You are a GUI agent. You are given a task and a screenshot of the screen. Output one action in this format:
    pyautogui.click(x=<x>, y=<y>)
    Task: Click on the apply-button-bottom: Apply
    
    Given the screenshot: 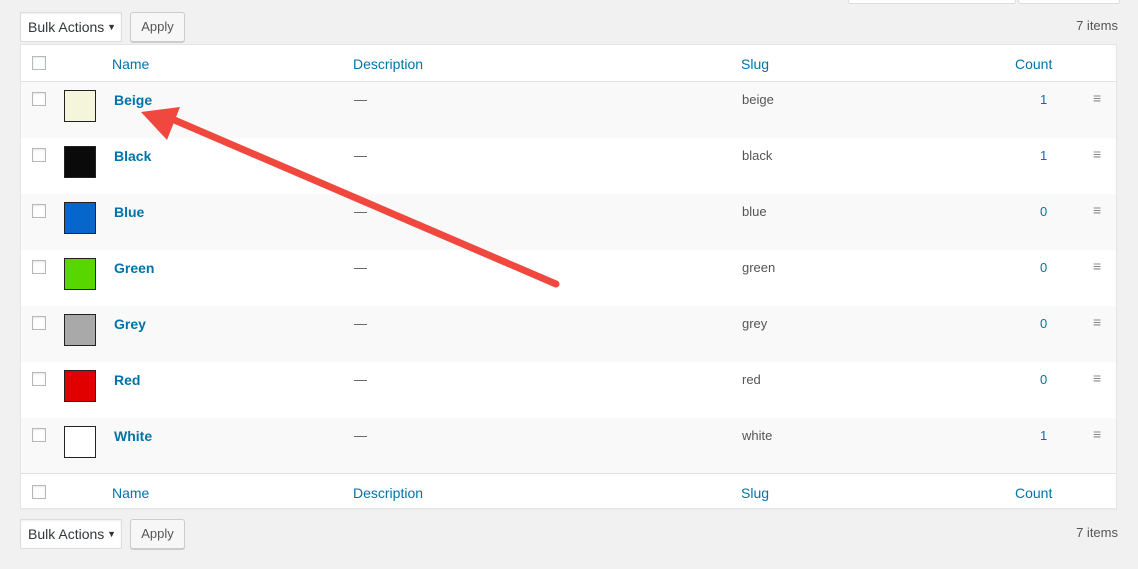 What is the action you would take?
    pyautogui.click(x=157, y=534)
    